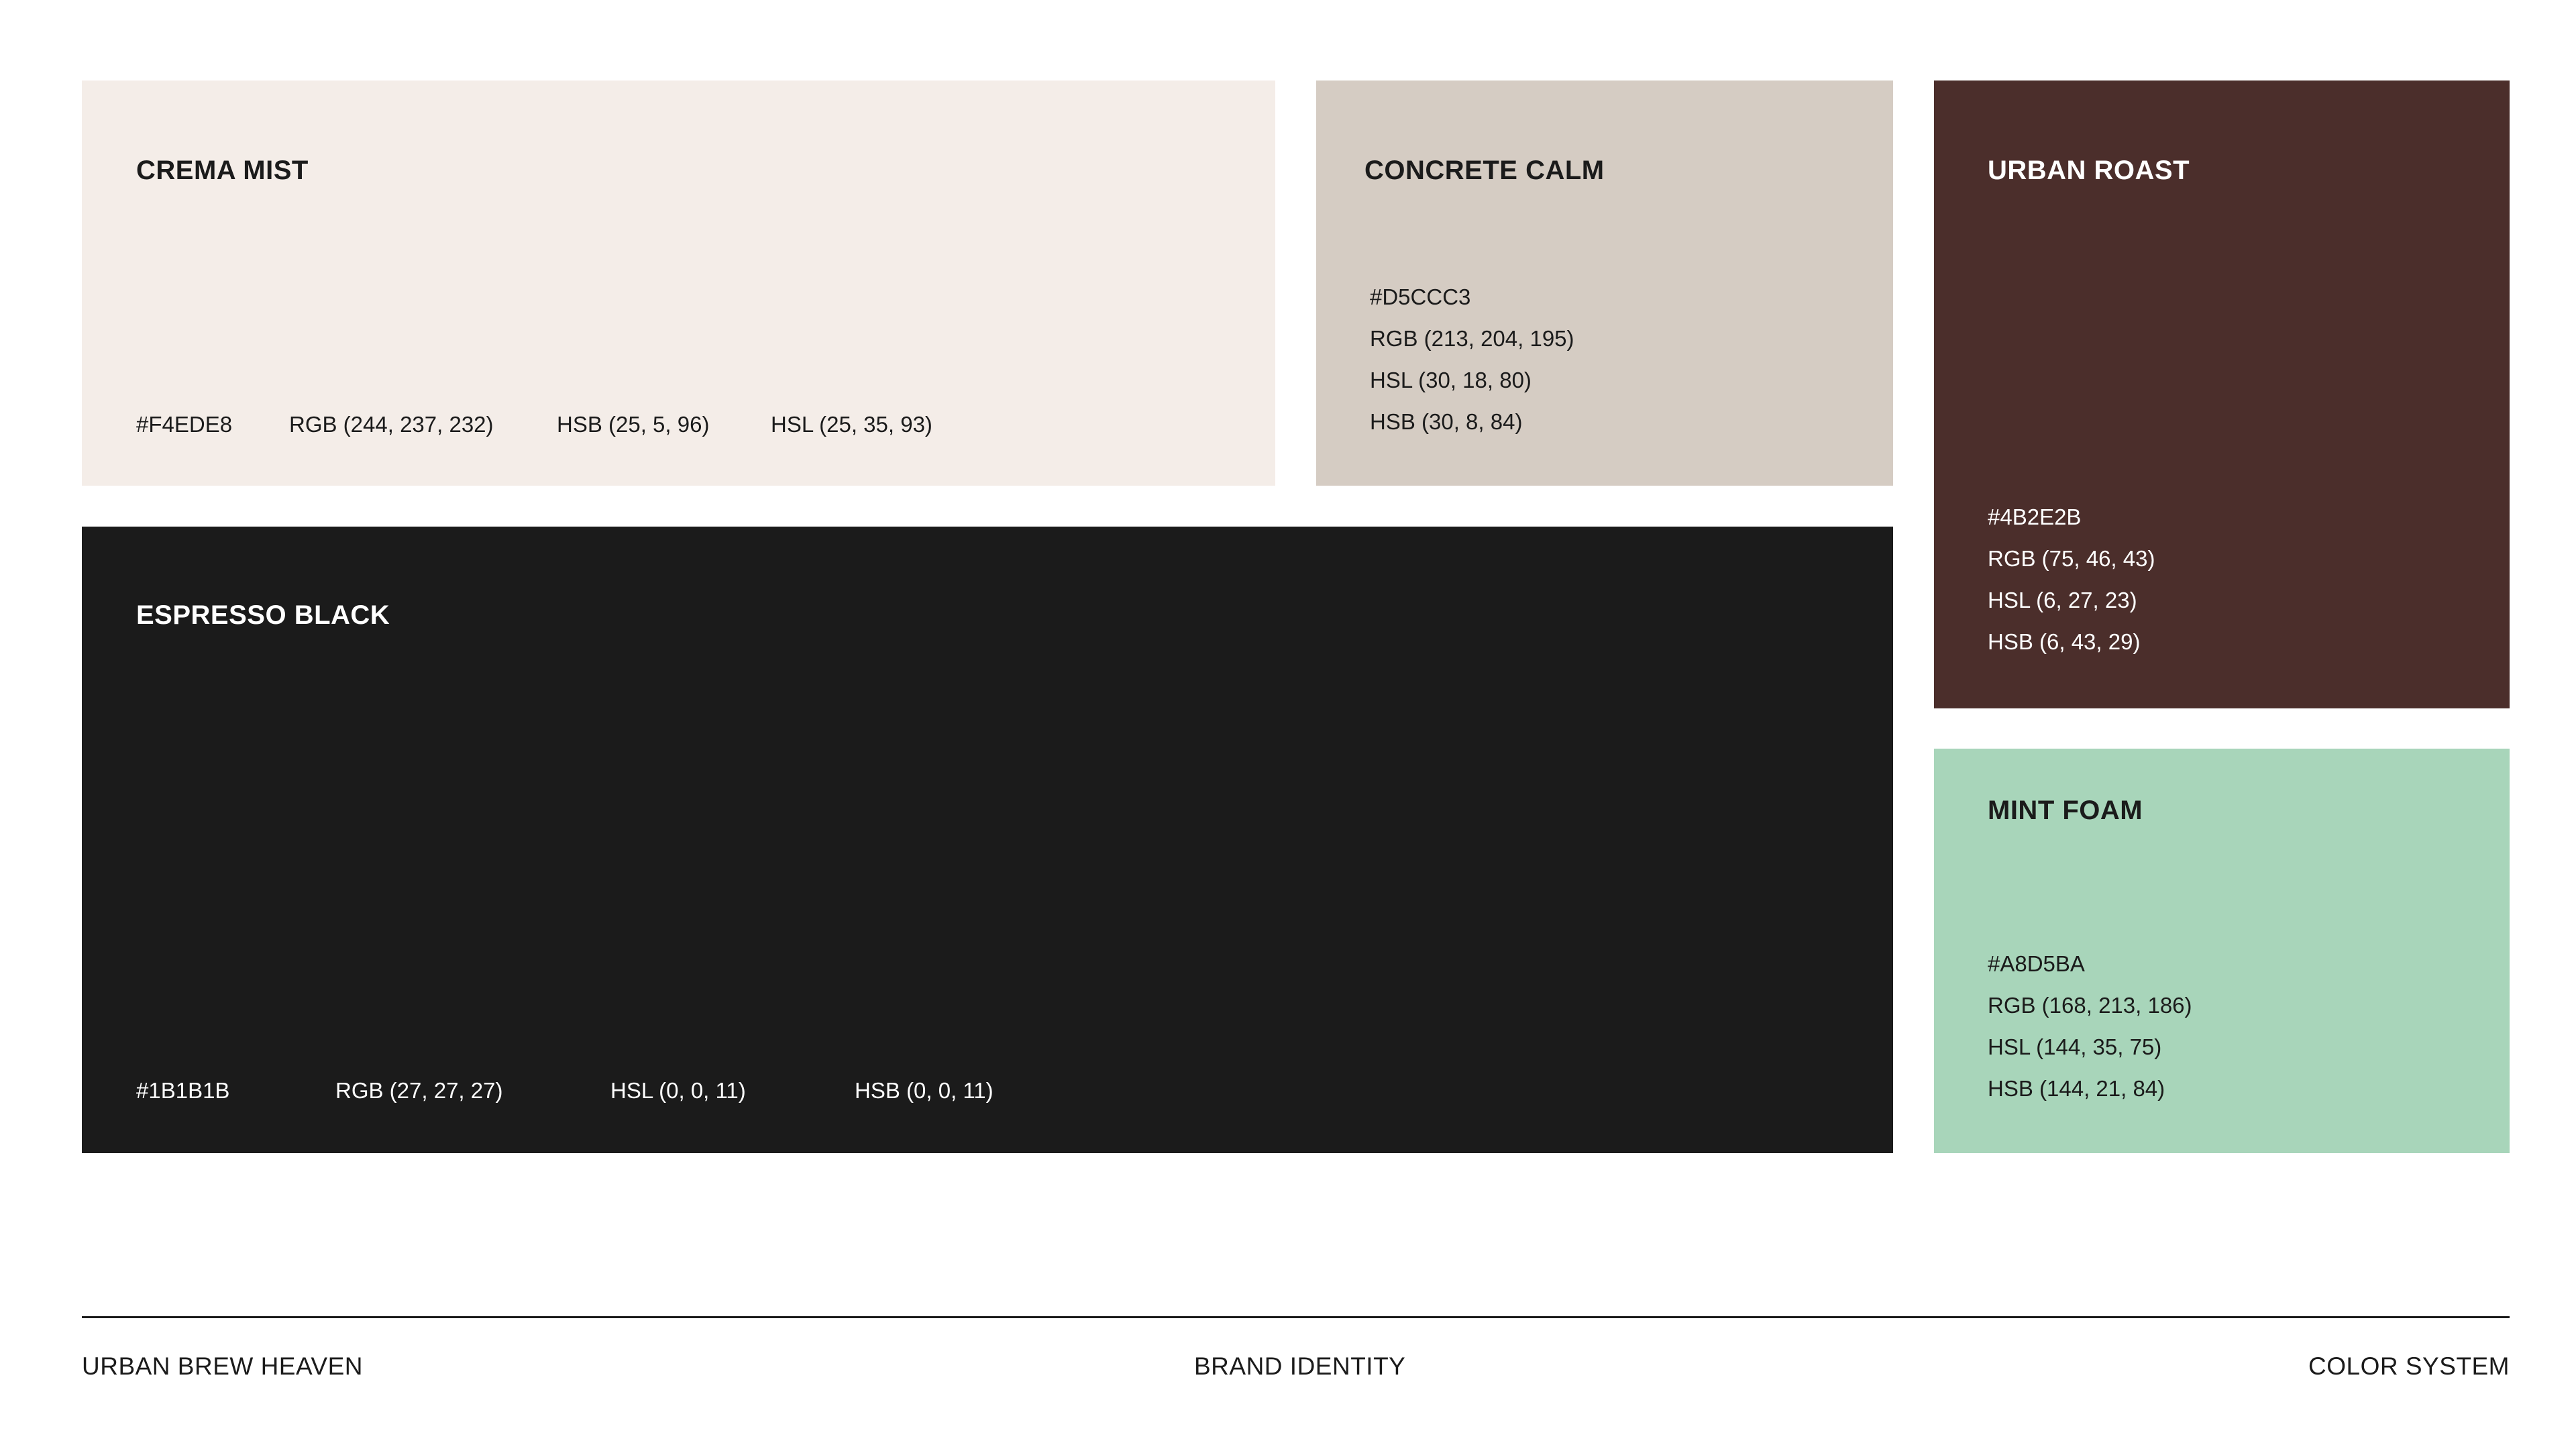 Image resolution: width=2576 pixels, height=1449 pixels. I want to click on hsl-value: HSL (144, 35, 75), so click(2075, 1046).